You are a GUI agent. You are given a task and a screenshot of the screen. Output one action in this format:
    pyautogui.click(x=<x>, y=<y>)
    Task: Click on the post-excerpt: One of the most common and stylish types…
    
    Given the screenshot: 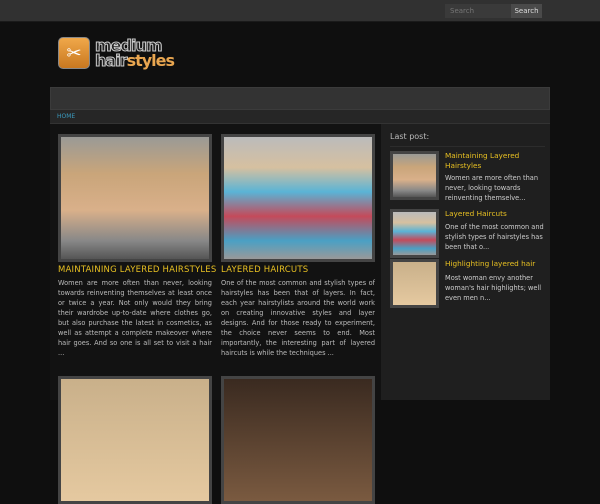 What is the action you would take?
    pyautogui.click(x=298, y=318)
    